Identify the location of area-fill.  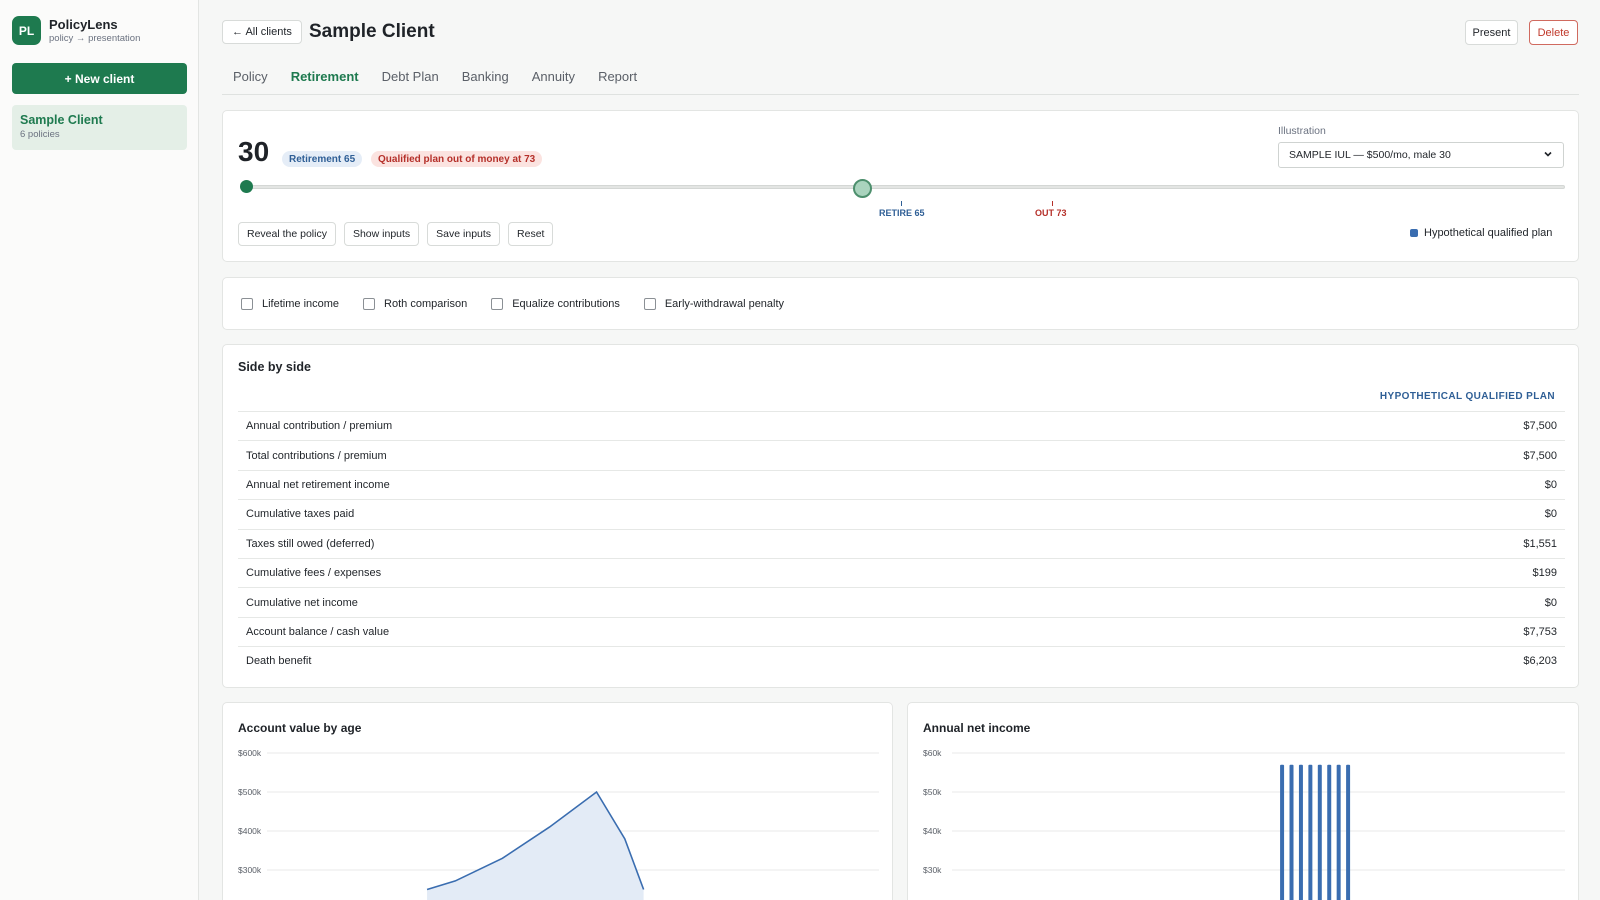
(535, 846).